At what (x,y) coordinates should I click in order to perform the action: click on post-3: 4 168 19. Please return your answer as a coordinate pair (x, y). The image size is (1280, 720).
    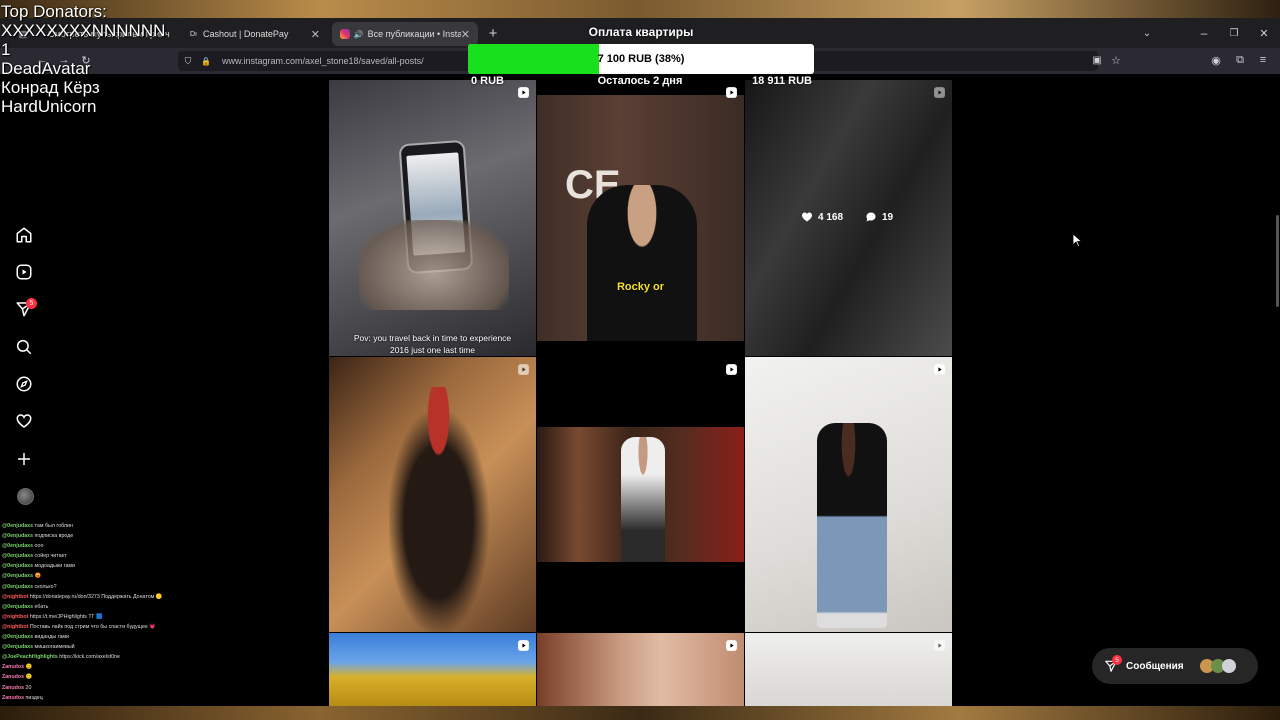
    Looking at the image, I should click on (848, 218).